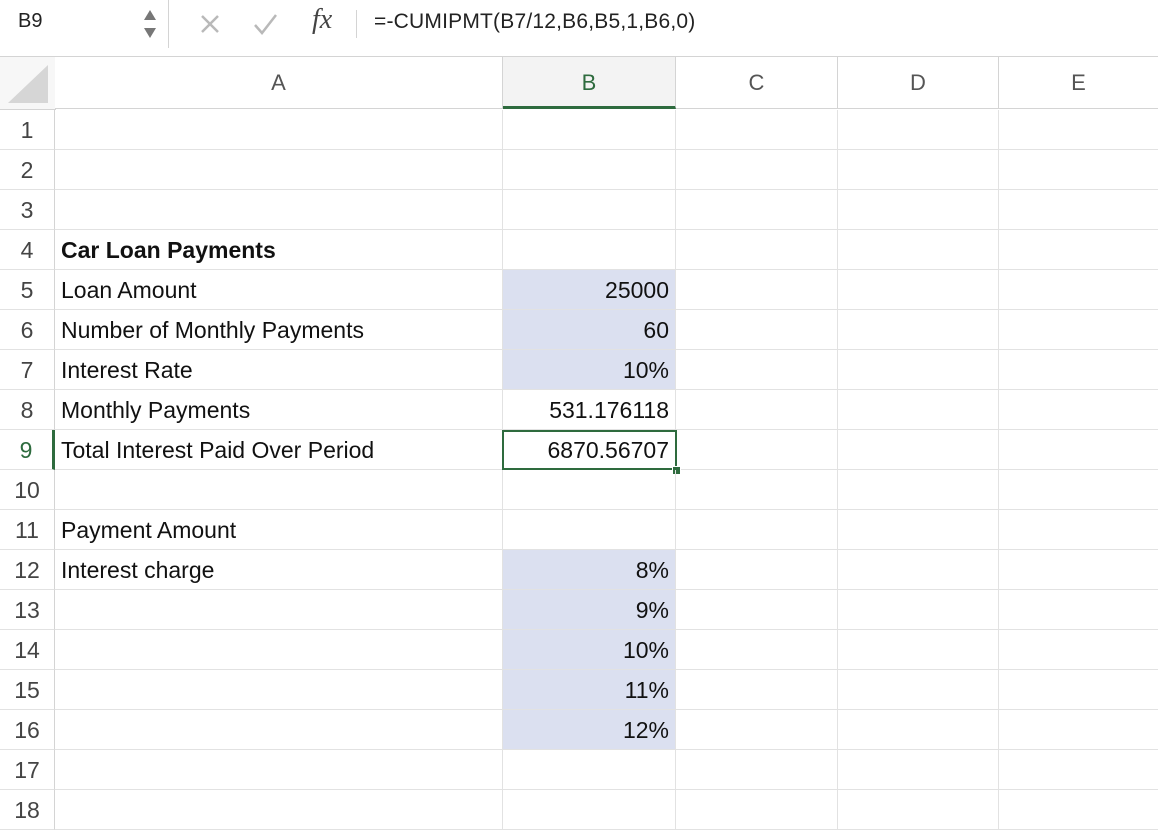  I want to click on cell-d9, so click(918, 450).